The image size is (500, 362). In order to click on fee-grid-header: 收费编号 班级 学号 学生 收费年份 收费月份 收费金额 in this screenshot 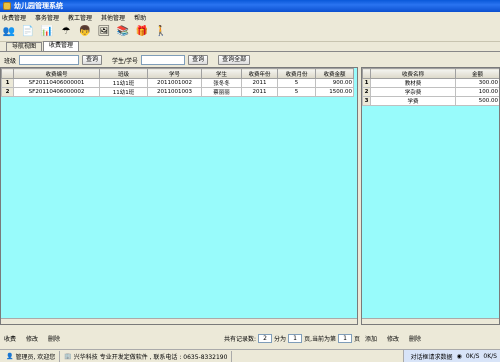, I will do `click(177, 73)`.